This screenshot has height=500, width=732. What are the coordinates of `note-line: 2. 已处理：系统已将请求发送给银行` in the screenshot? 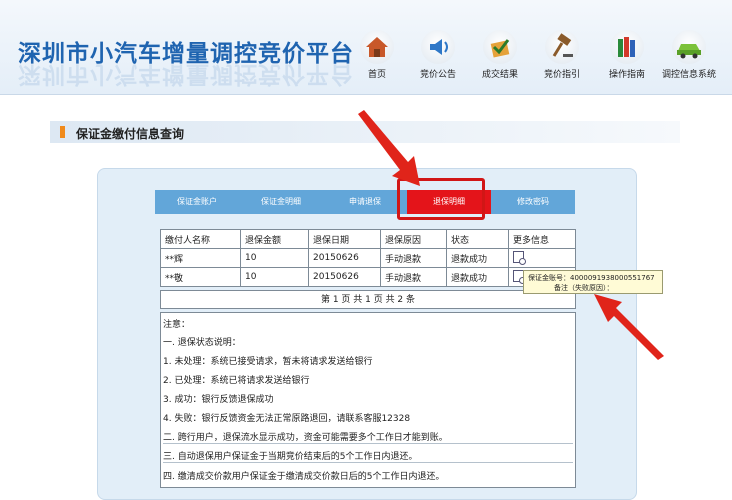 It's located at (236, 381).